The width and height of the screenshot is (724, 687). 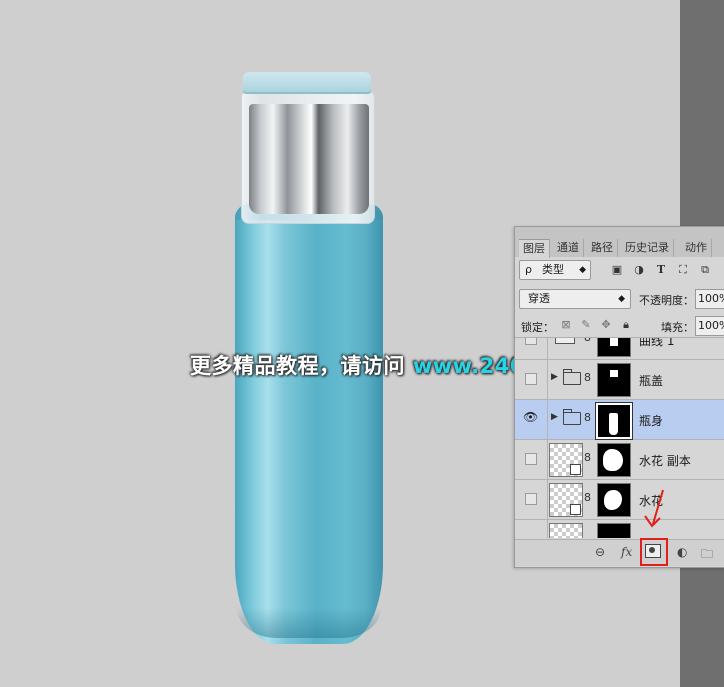 I want to click on kind-filter-select: ρ 类型 ◆, so click(x=555, y=270).